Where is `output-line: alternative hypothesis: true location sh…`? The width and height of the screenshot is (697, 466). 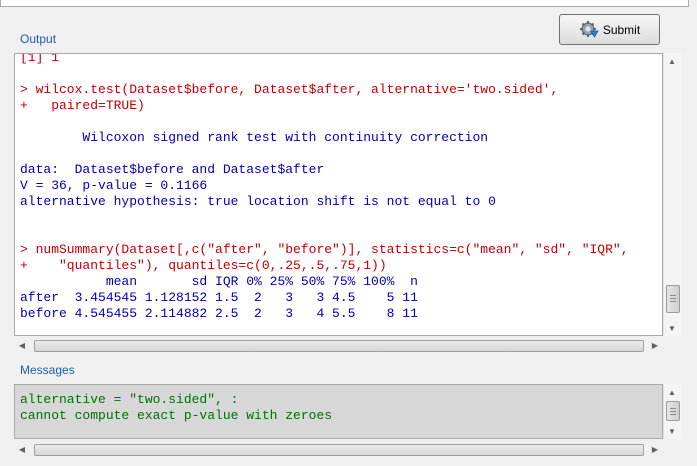 output-line: alternative hypothesis: true location sh… is located at coordinates (258, 201).